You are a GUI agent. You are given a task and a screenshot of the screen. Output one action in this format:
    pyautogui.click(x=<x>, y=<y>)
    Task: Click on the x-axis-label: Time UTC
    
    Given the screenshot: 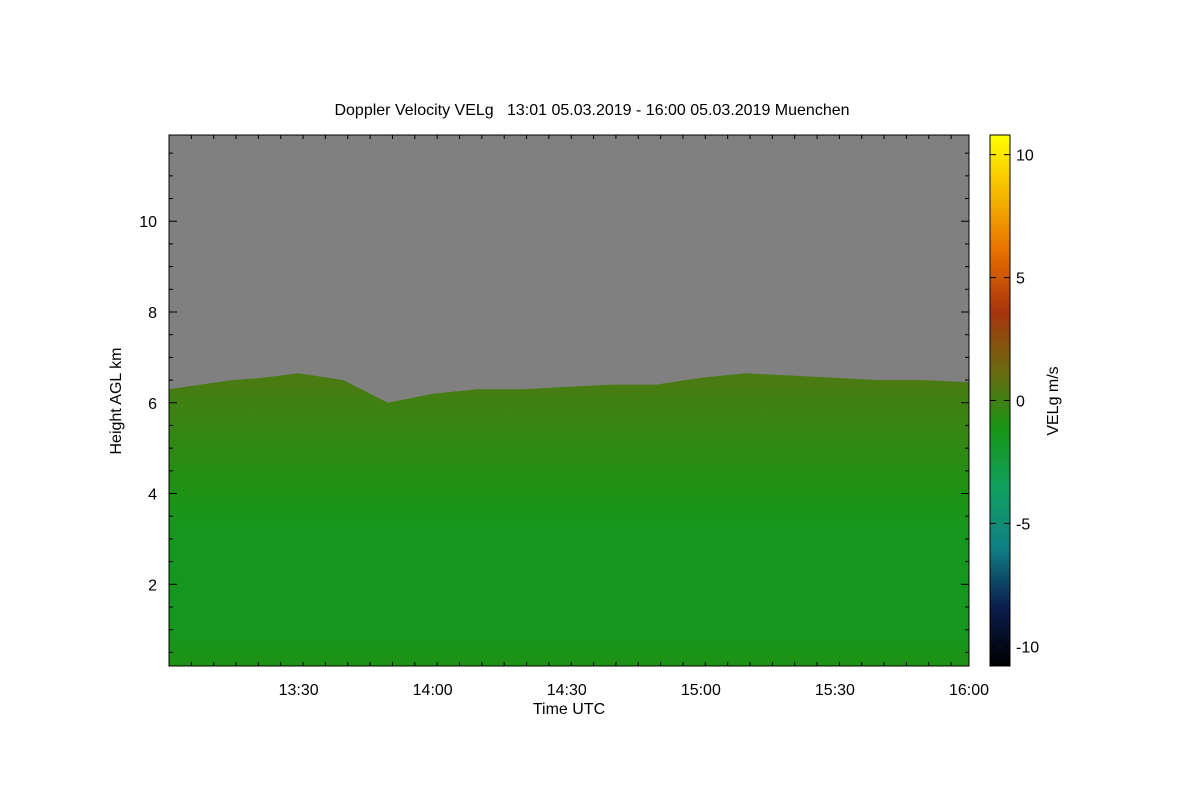 What is the action you would take?
    pyautogui.click(x=569, y=709)
    